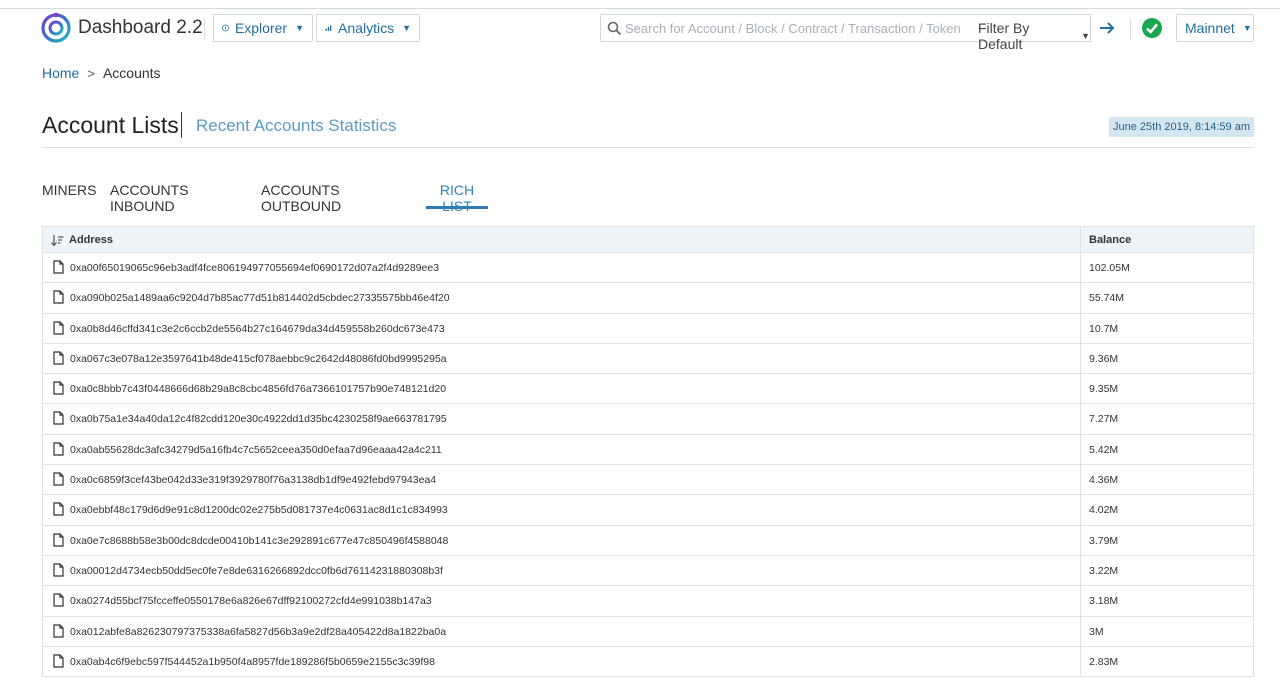  What do you see at coordinates (1104, 358) in the screenshot?
I see `account-balance: 9.36M` at bounding box center [1104, 358].